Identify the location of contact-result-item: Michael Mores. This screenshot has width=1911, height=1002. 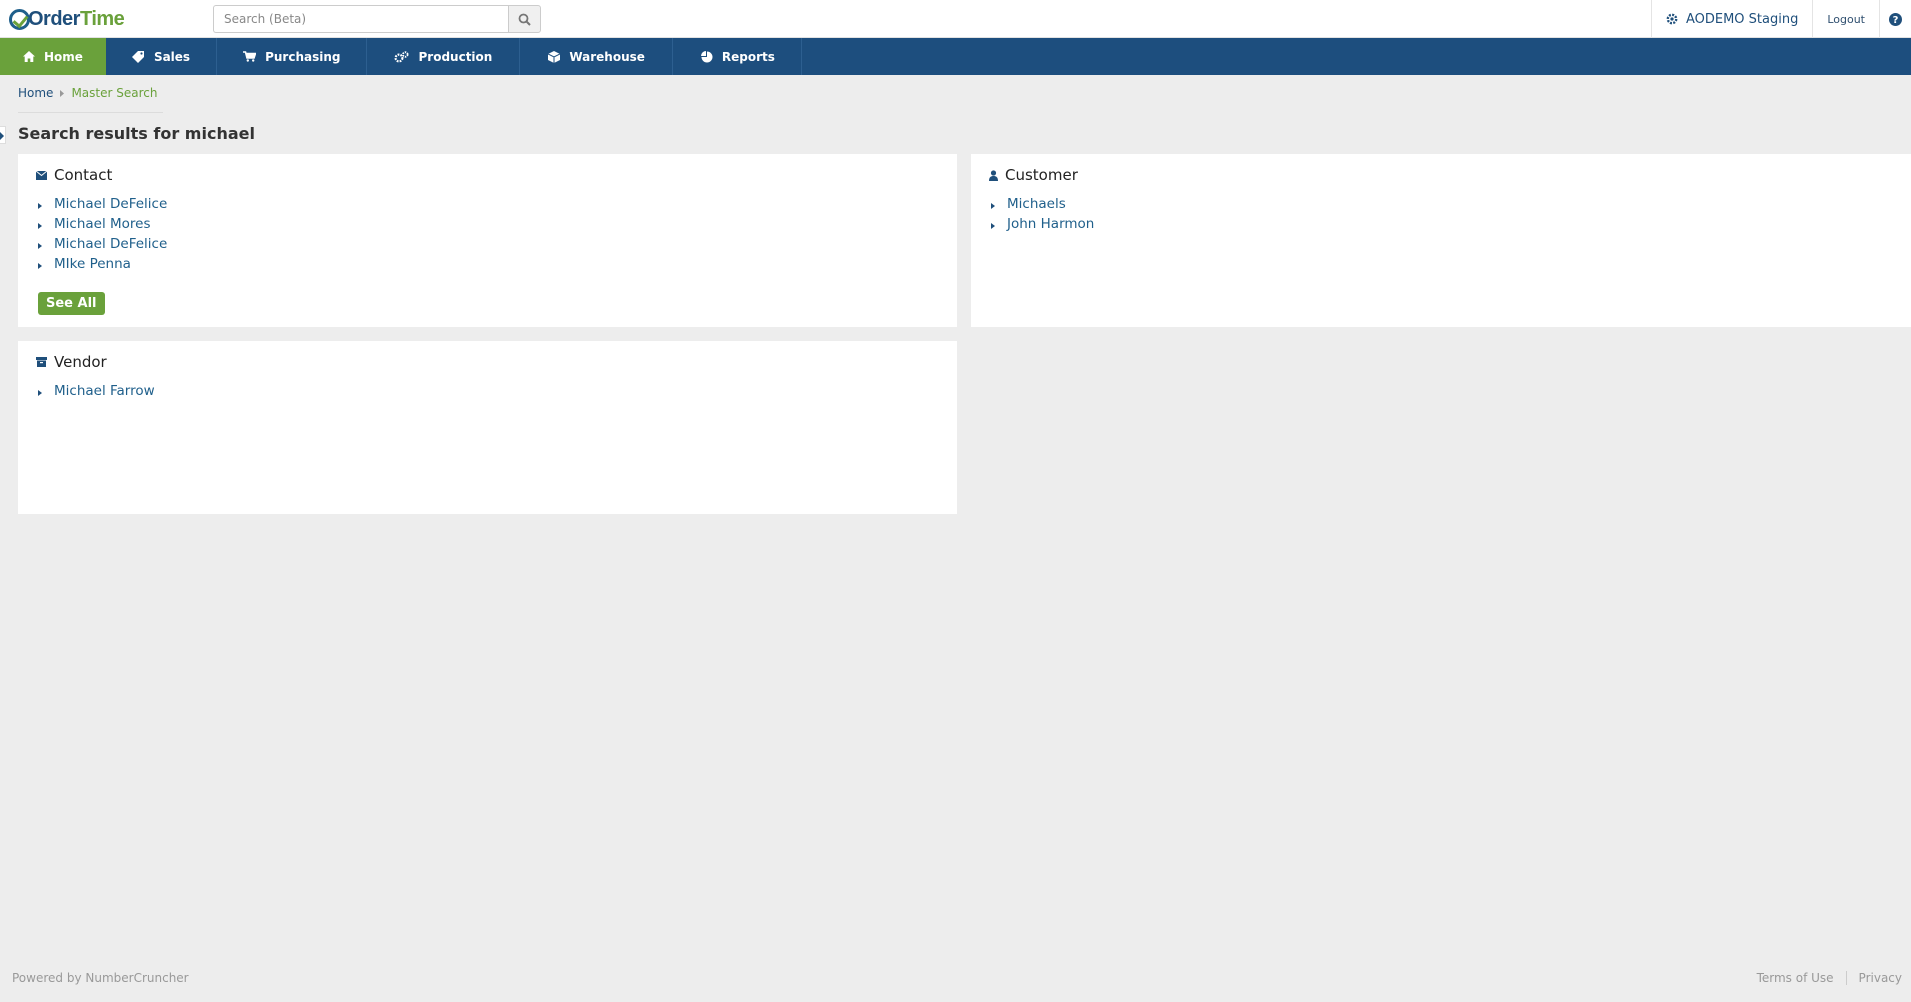
(101, 224).